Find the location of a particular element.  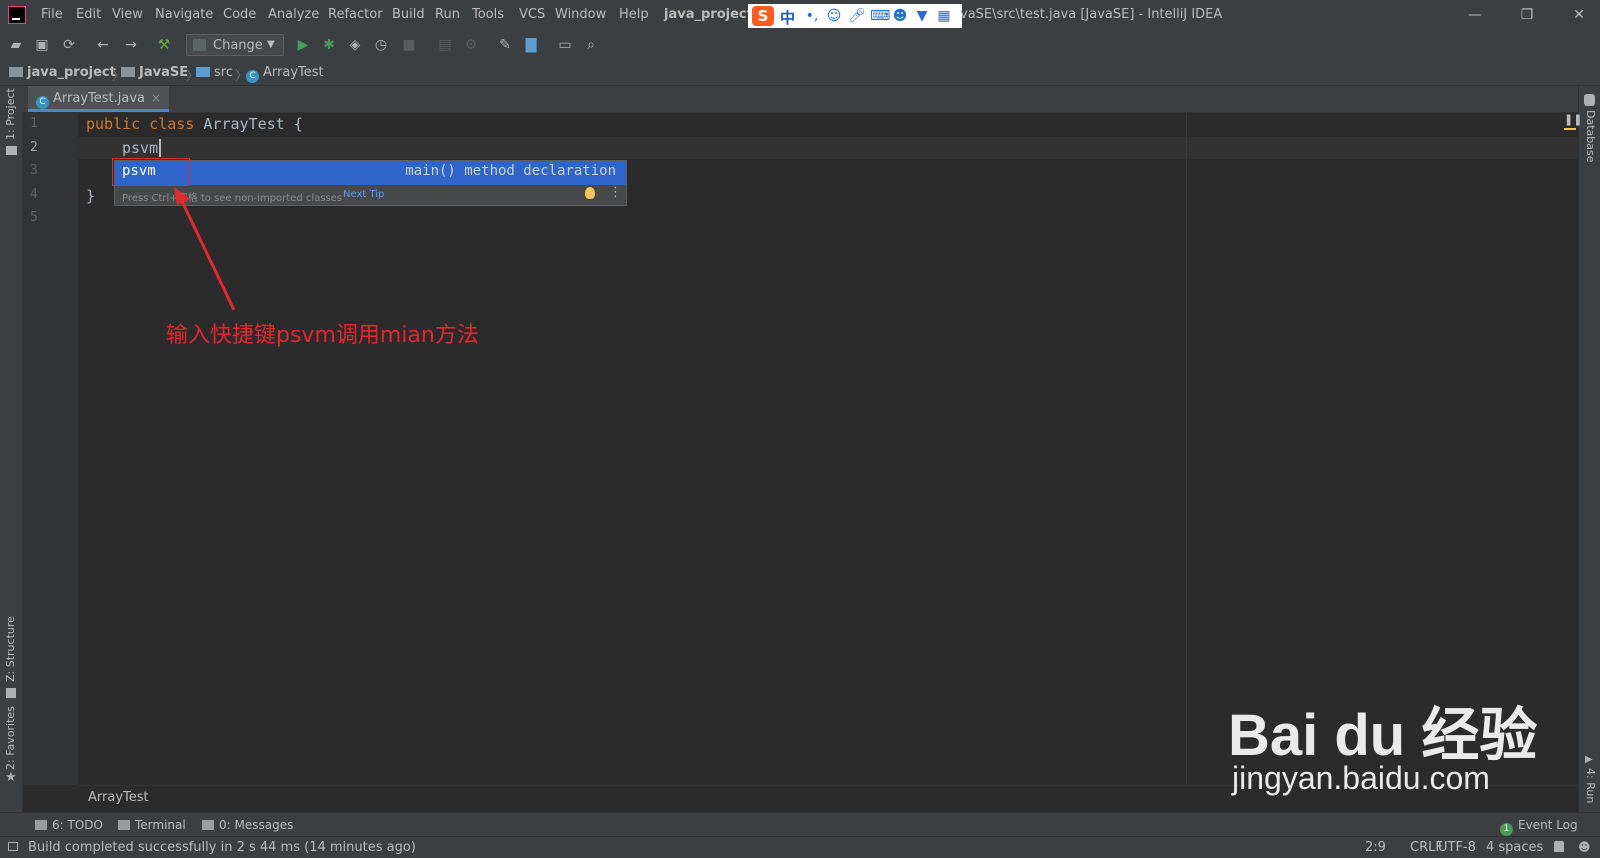

emoji-icon: ☺ is located at coordinates (834, 16).